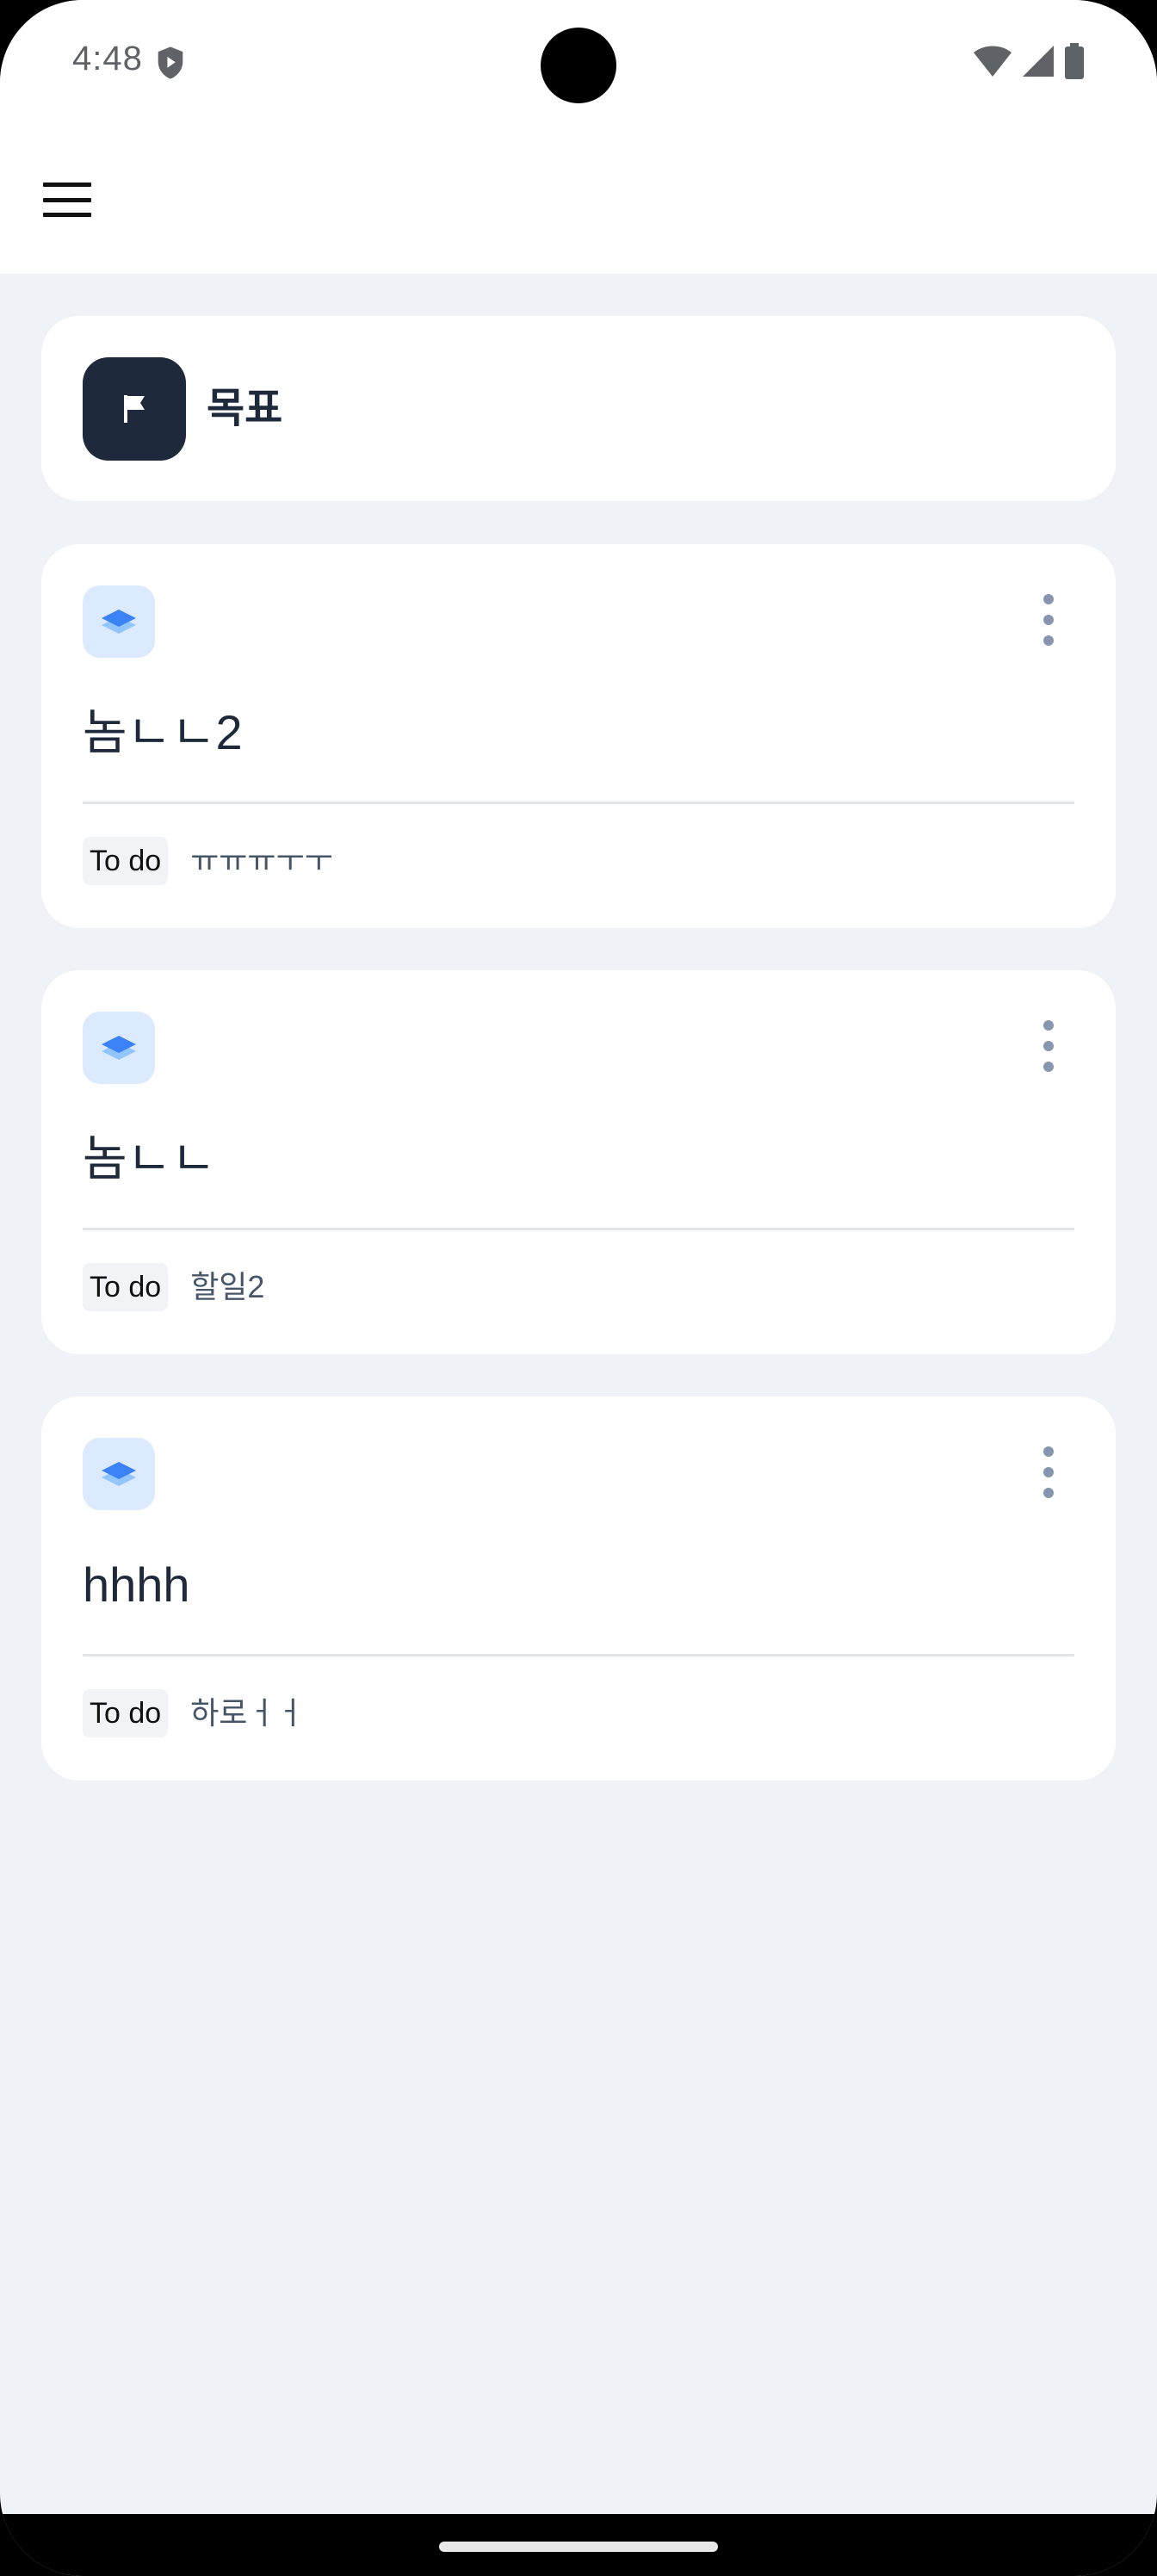 The height and width of the screenshot is (2576, 1157). I want to click on item-card: 놈ㄴㄴ2 To do ㅠㅠㅠㅜㅜ, so click(579, 736).